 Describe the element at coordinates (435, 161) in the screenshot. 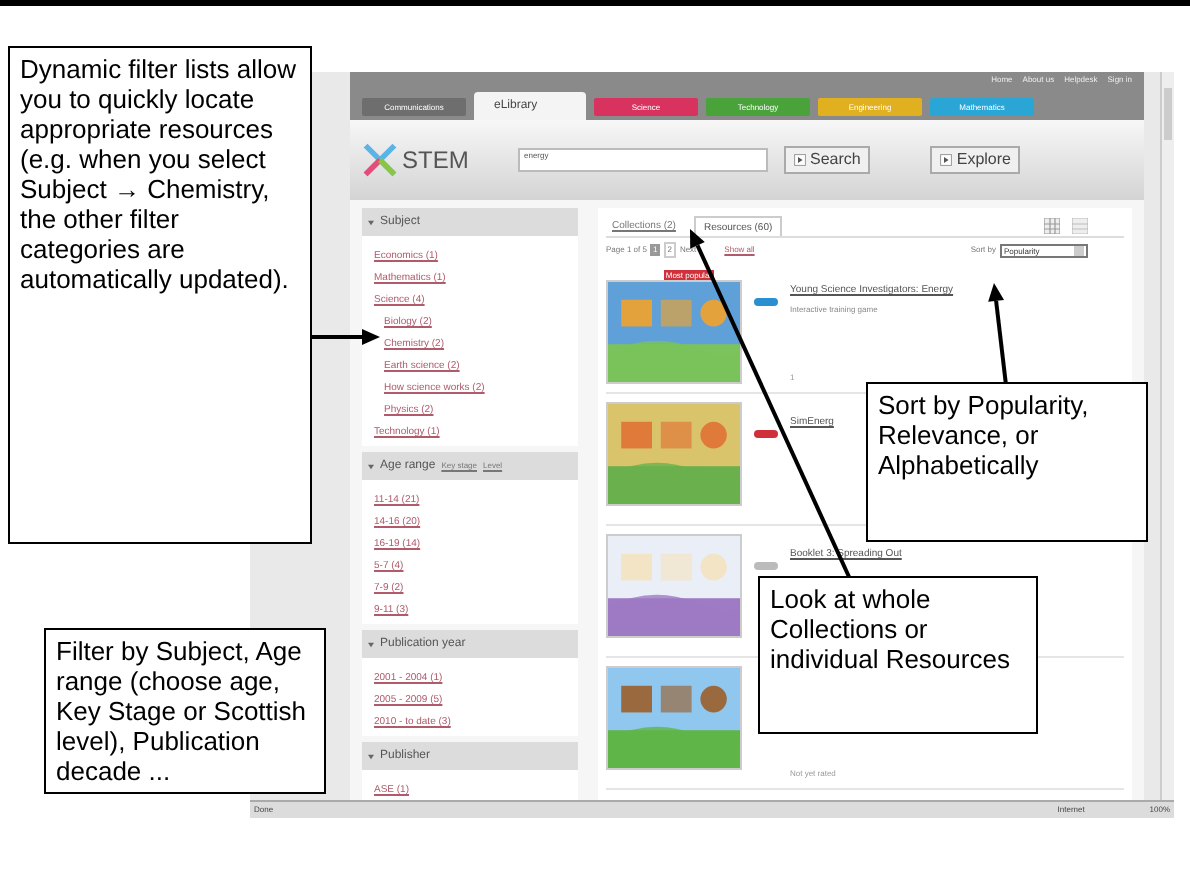

I see `logo-text: STEM` at that location.